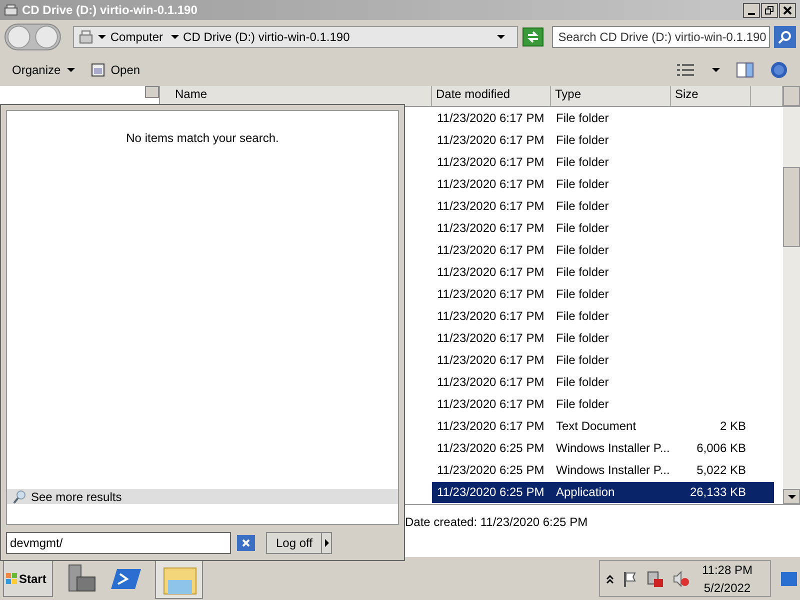 This screenshot has height=600, width=800. What do you see at coordinates (33, 37) in the screenshot?
I see `back-forward-buttons` at bounding box center [33, 37].